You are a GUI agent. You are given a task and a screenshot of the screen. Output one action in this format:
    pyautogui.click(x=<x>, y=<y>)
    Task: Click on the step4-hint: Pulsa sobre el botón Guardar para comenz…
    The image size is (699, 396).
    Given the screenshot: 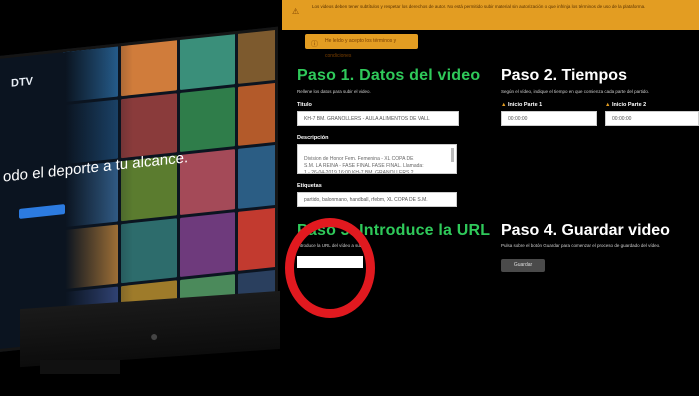 What is the action you would take?
    pyautogui.click(x=581, y=245)
    